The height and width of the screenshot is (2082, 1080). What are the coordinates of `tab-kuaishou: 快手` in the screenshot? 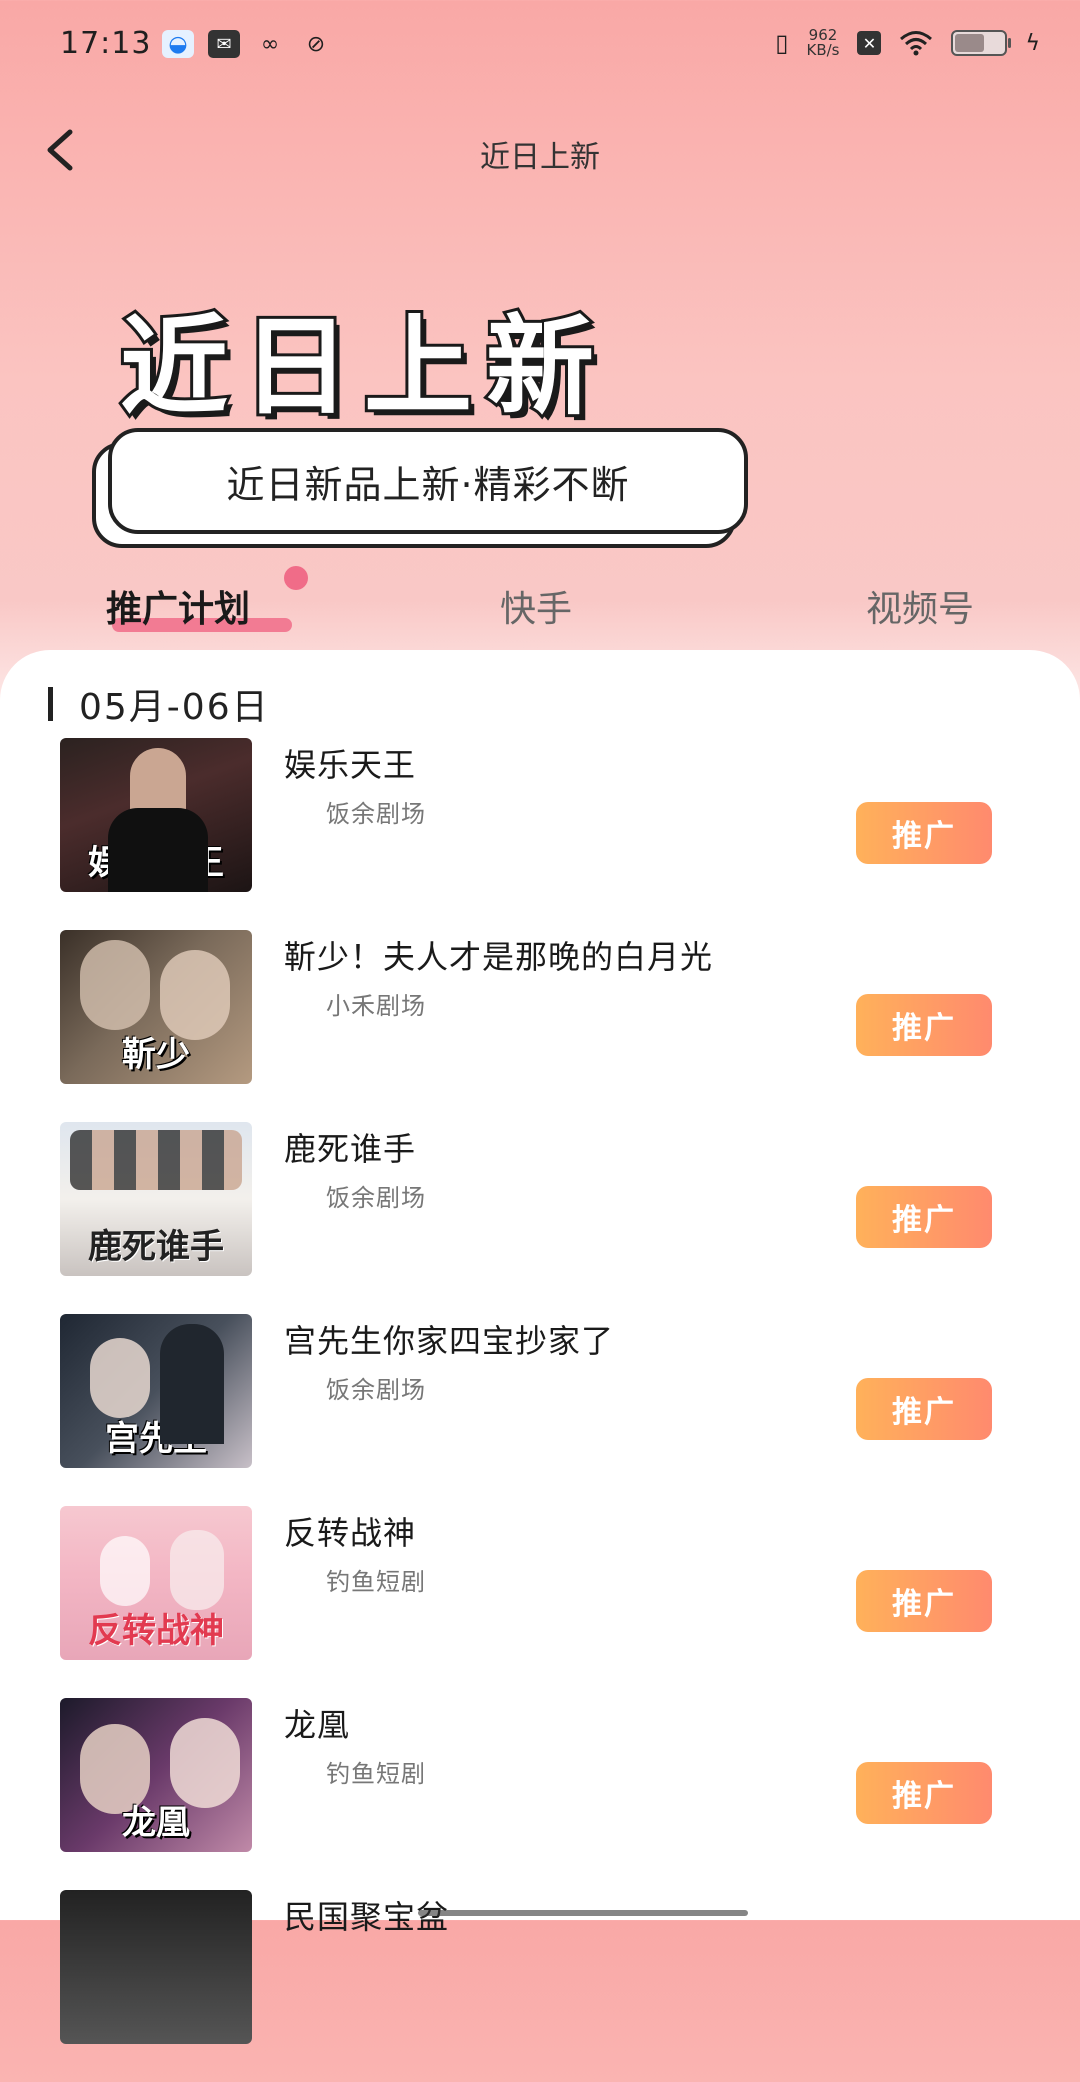 It's located at (536, 606).